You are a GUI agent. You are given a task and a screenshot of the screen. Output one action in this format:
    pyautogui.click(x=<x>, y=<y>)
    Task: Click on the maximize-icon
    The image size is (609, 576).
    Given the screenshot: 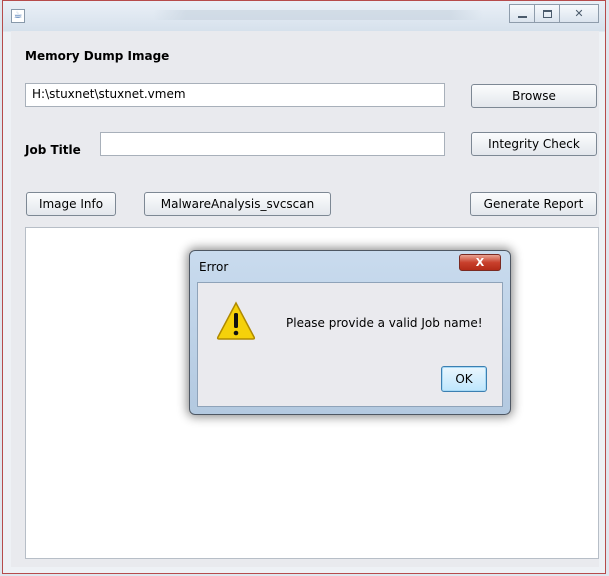 What is the action you would take?
    pyautogui.click(x=547, y=13)
    